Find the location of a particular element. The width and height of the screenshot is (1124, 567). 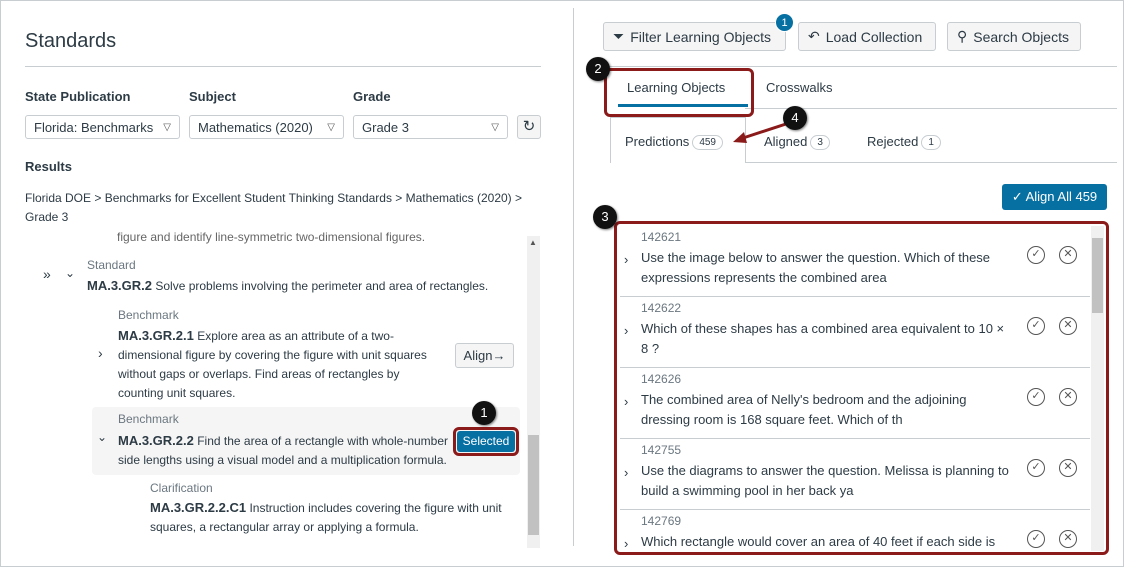

search-icon: ⚲ is located at coordinates (962, 36).